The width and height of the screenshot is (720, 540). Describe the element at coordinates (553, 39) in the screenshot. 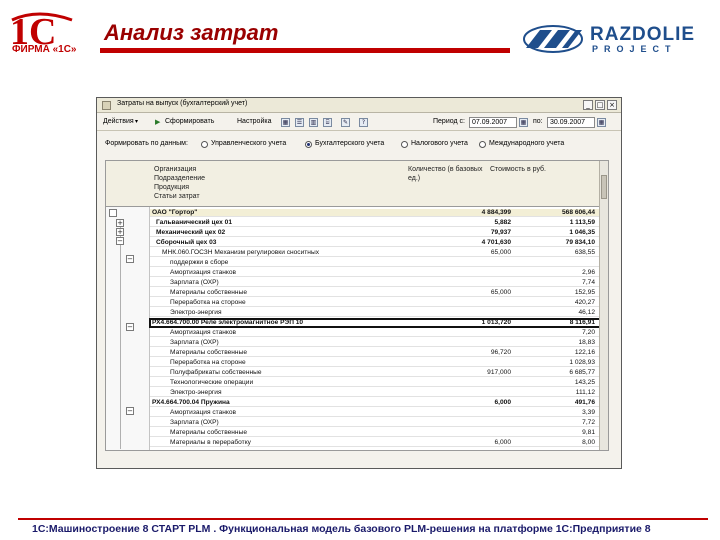

I see `razdolie-mark-icon` at that location.